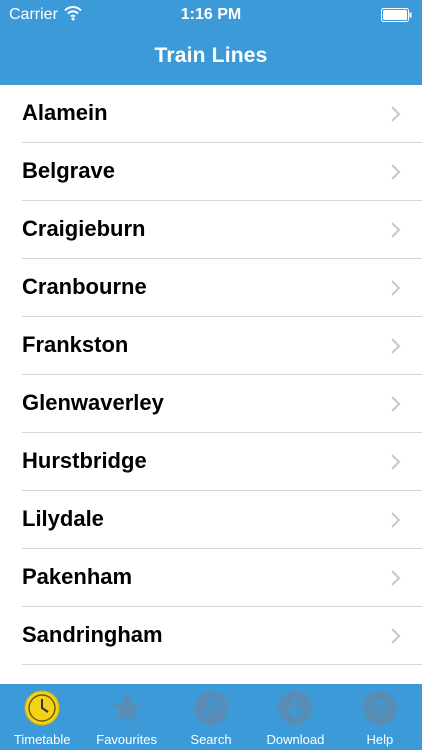 The width and height of the screenshot is (422, 750). Describe the element at coordinates (65, 112) in the screenshot. I see `train-line-name: Alamein` at that location.